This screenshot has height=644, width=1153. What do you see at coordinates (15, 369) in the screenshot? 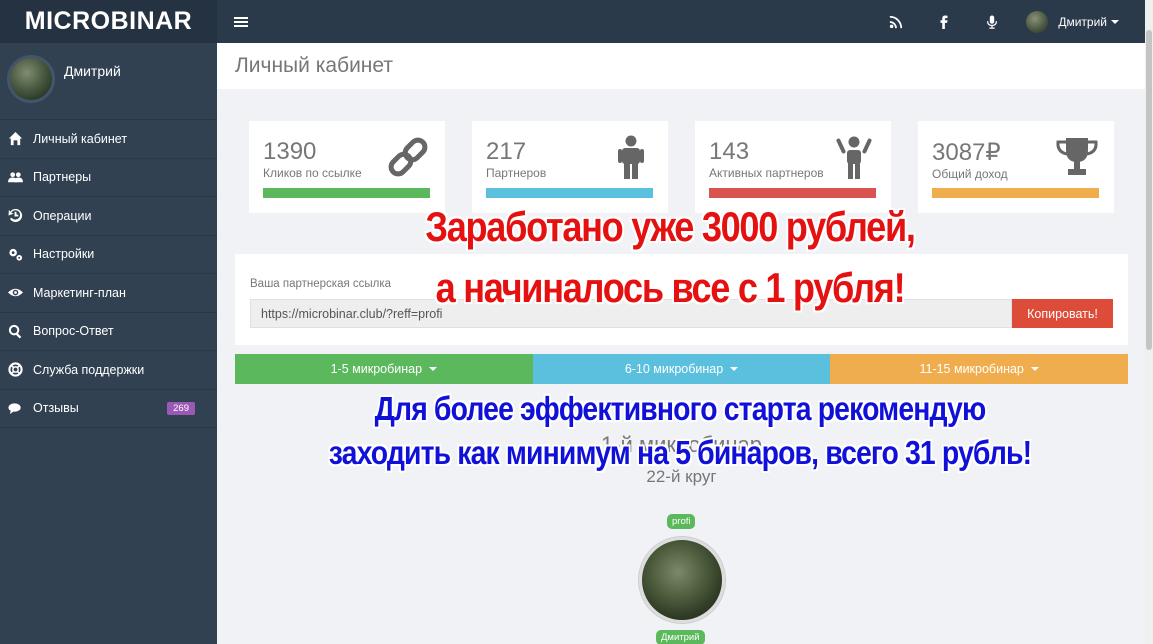
I see `lifebuoy-icon` at bounding box center [15, 369].